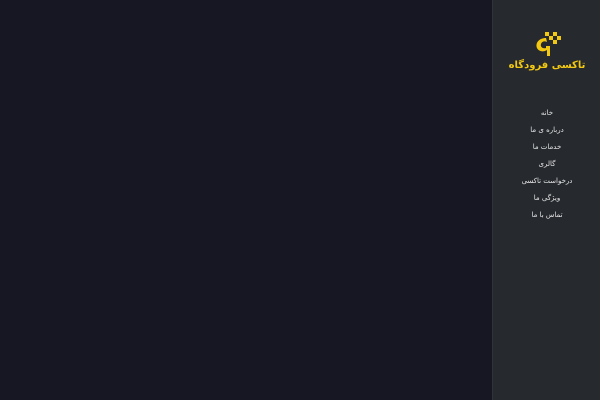 The width and height of the screenshot is (600, 400). Describe the element at coordinates (547, 65) in the screenshot. I see `logo-text: تاکسی فرودگاه` at that location.